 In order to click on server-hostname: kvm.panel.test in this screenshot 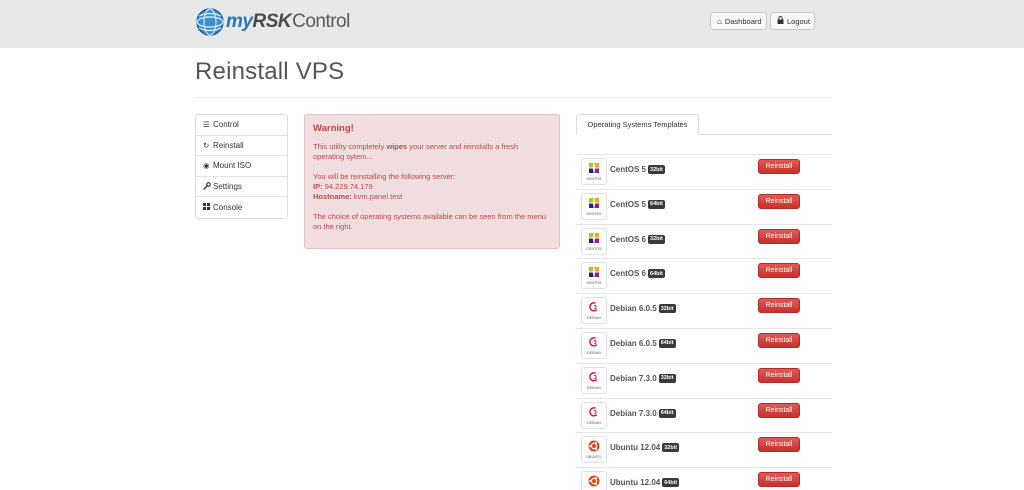, I will do `click(378, 196)`.